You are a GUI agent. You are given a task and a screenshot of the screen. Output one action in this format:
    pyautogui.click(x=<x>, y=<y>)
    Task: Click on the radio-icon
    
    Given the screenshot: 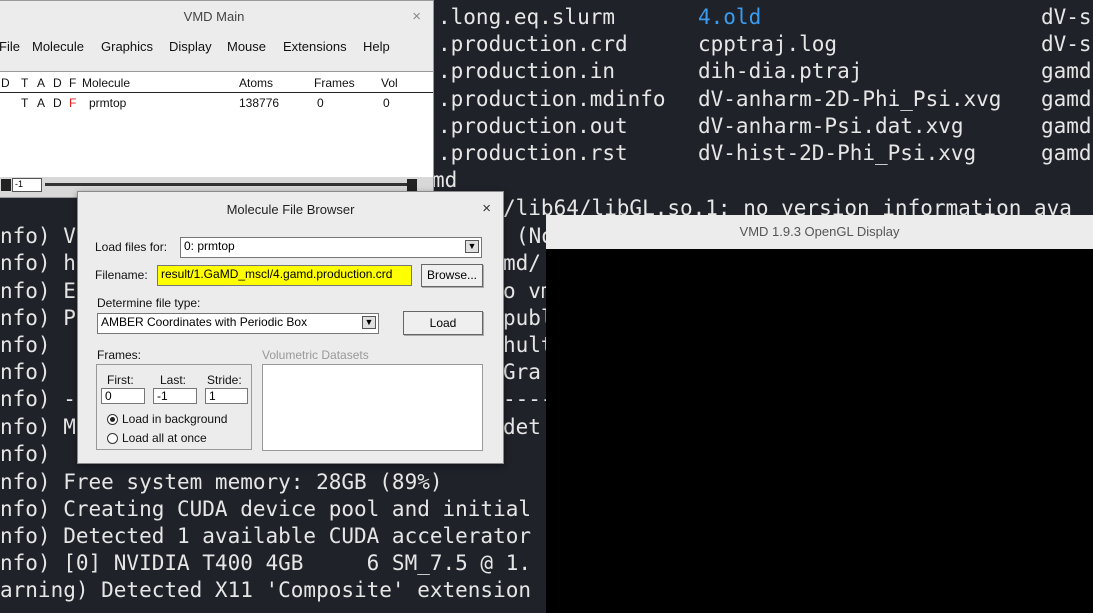 What is the action you would take?
    pyautogui.click(x=112, y=439)
    